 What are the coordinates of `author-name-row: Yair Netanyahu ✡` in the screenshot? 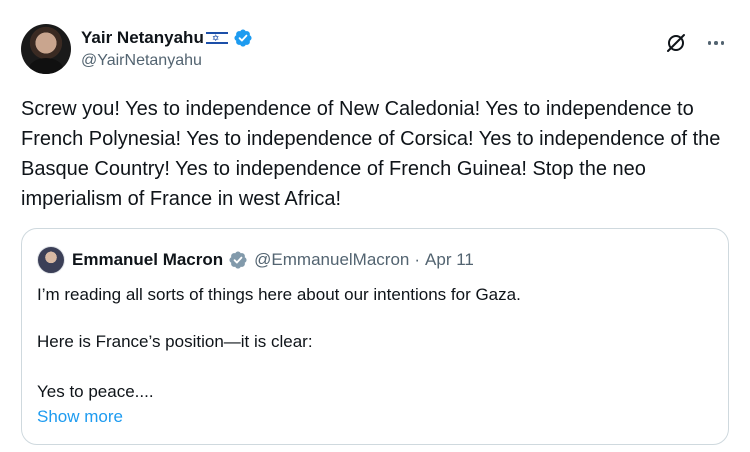 It's located at (167, 38).